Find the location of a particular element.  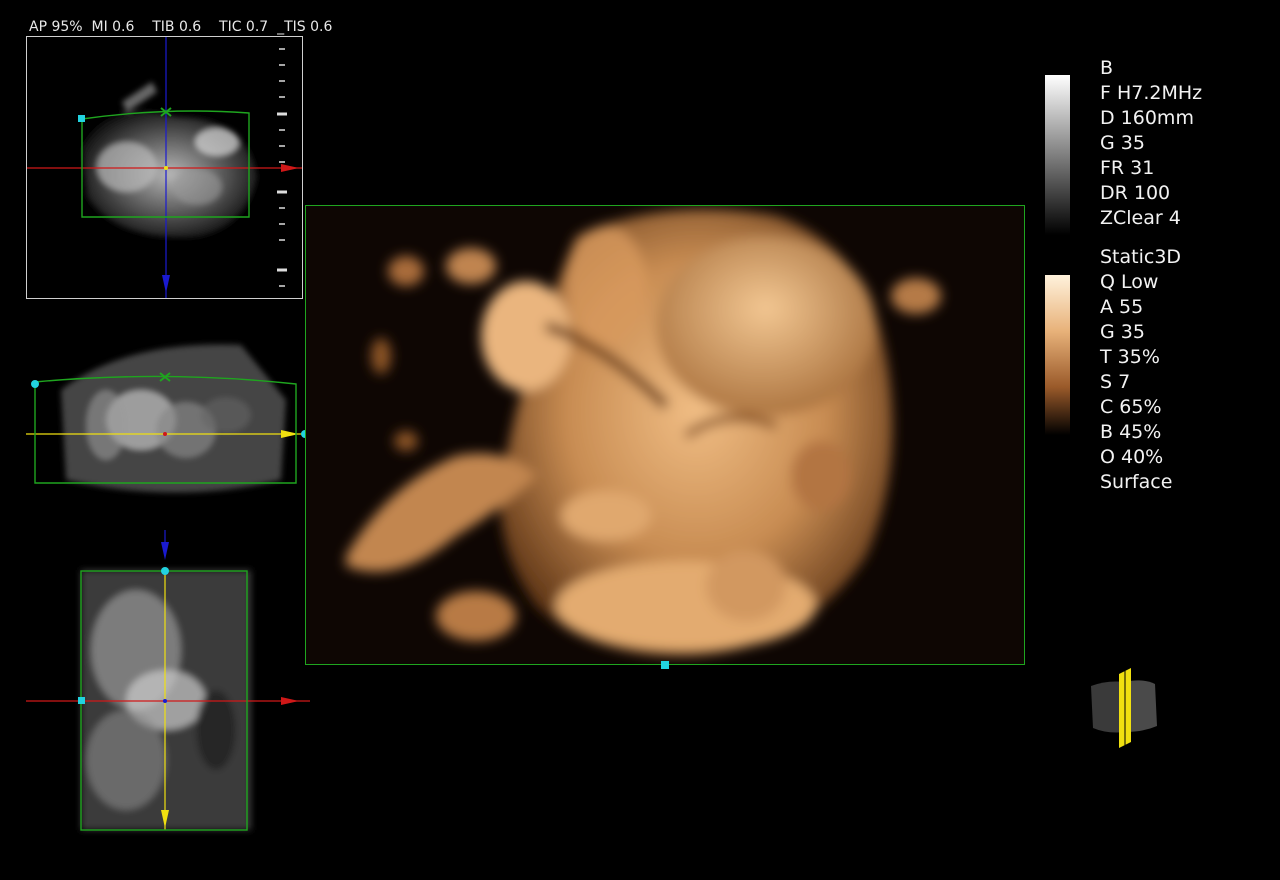

mpr-pane-a is located at coordinates (164, 167).